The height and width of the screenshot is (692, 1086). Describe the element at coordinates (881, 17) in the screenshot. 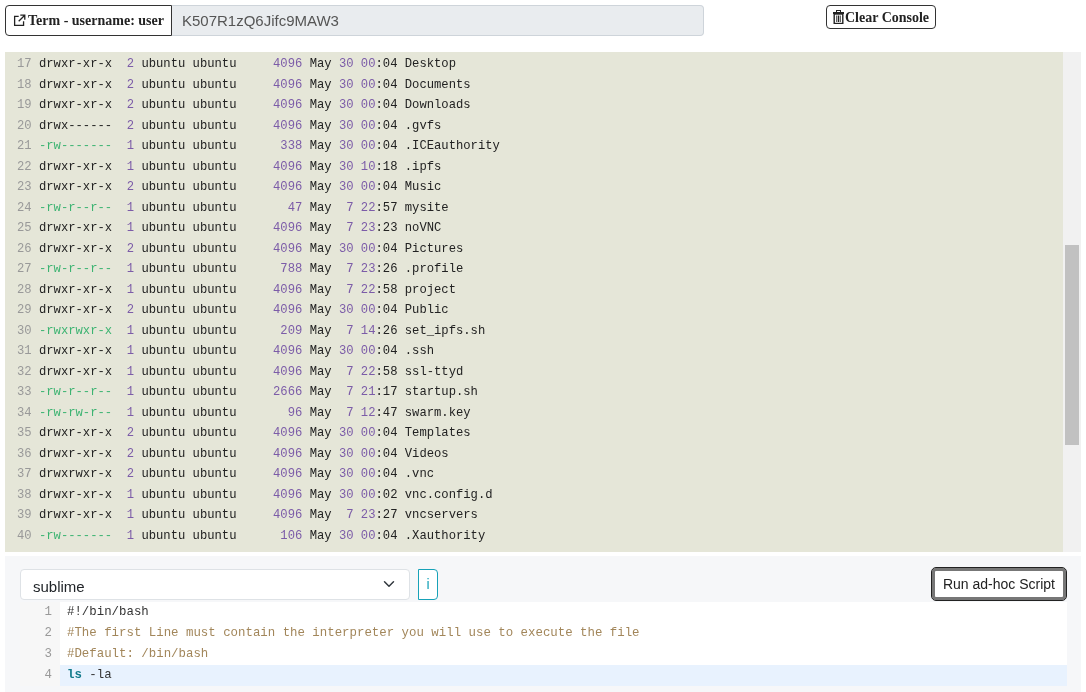

I see `clear-console-button: Clear Console` at that location.